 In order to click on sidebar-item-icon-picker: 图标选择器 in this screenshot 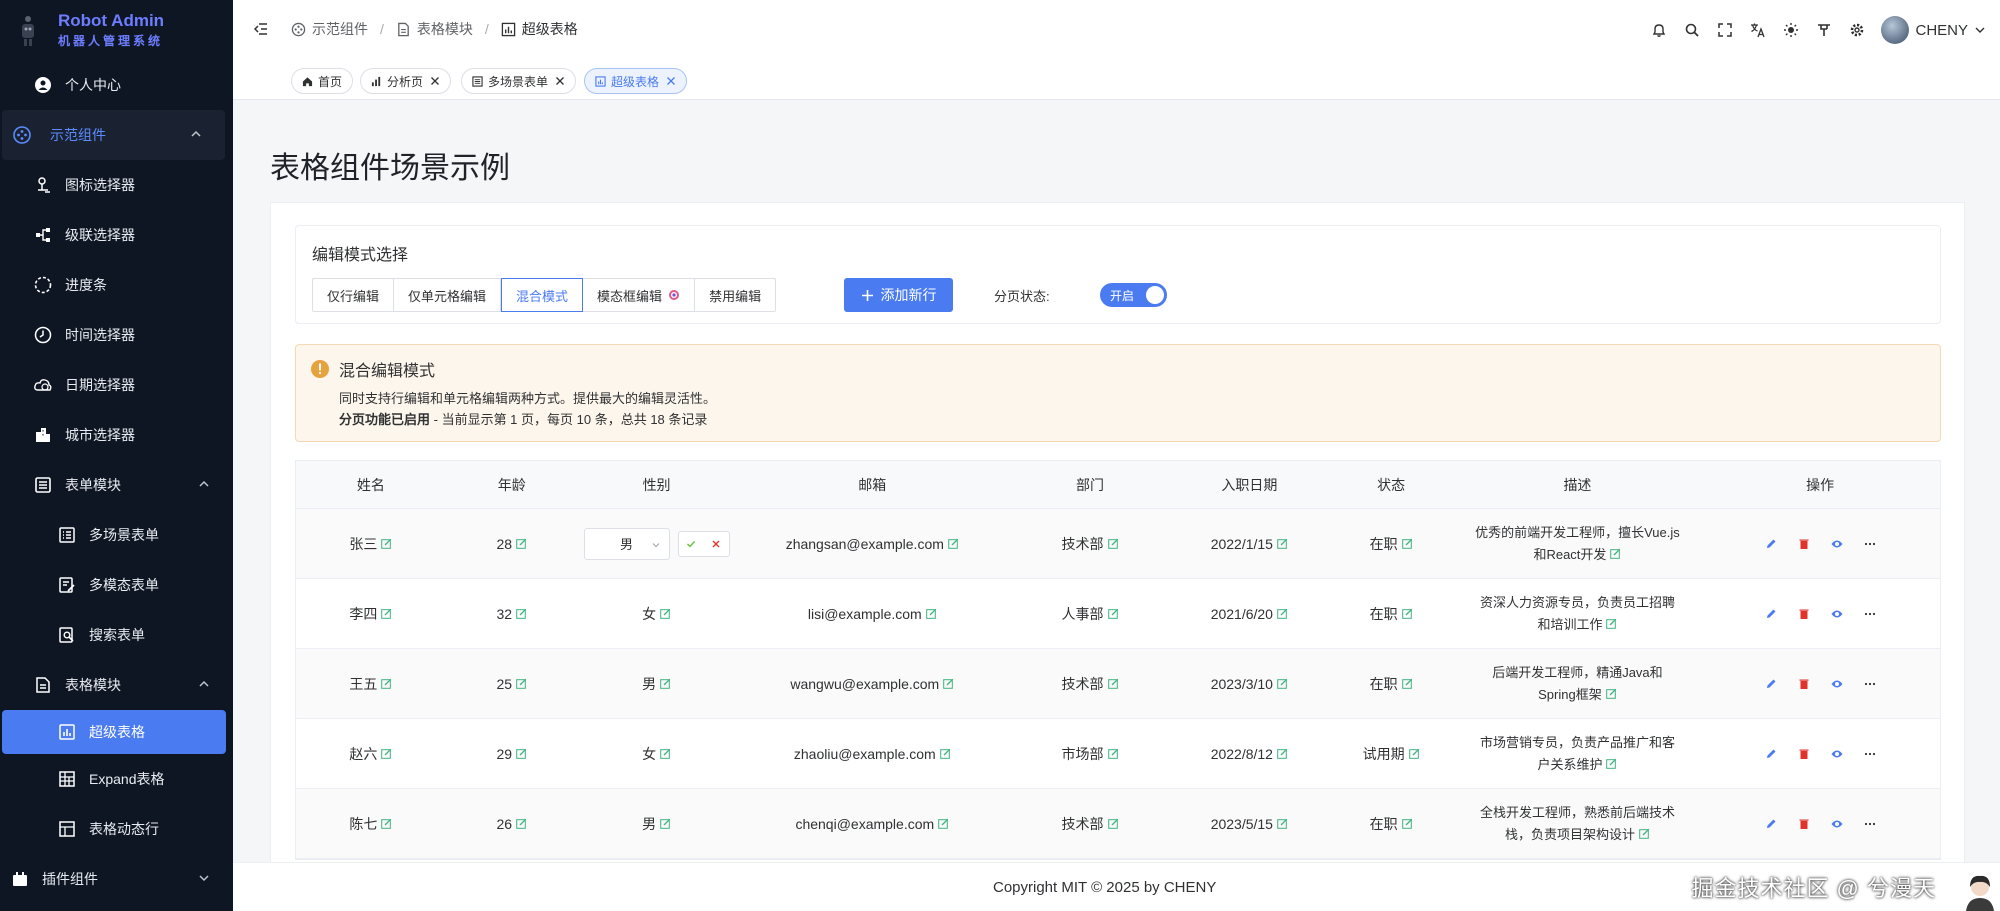, I will do `click(116, 185)`.